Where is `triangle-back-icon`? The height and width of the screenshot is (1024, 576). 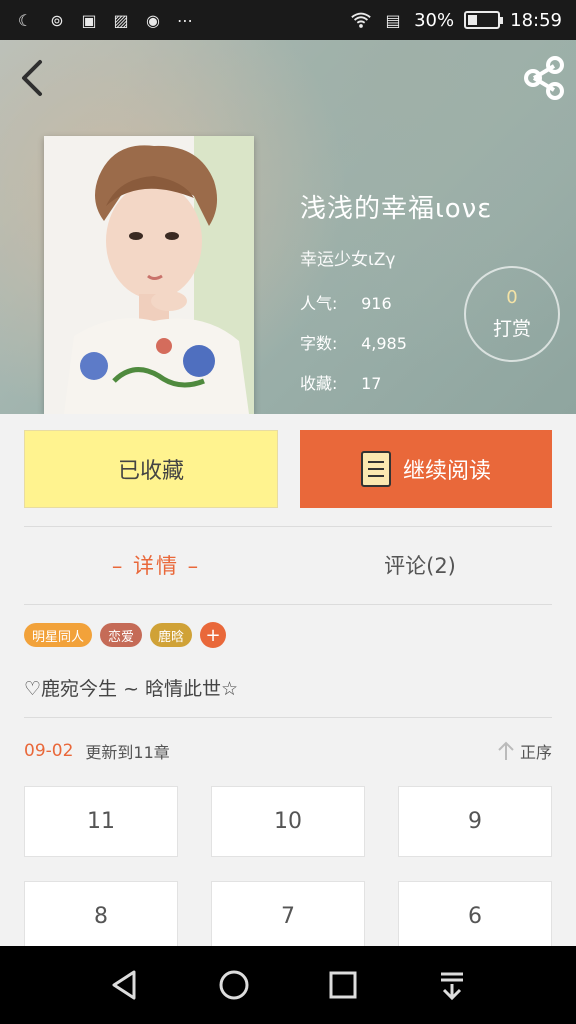 triangle-back-icon is located at coordinates (123, 985).